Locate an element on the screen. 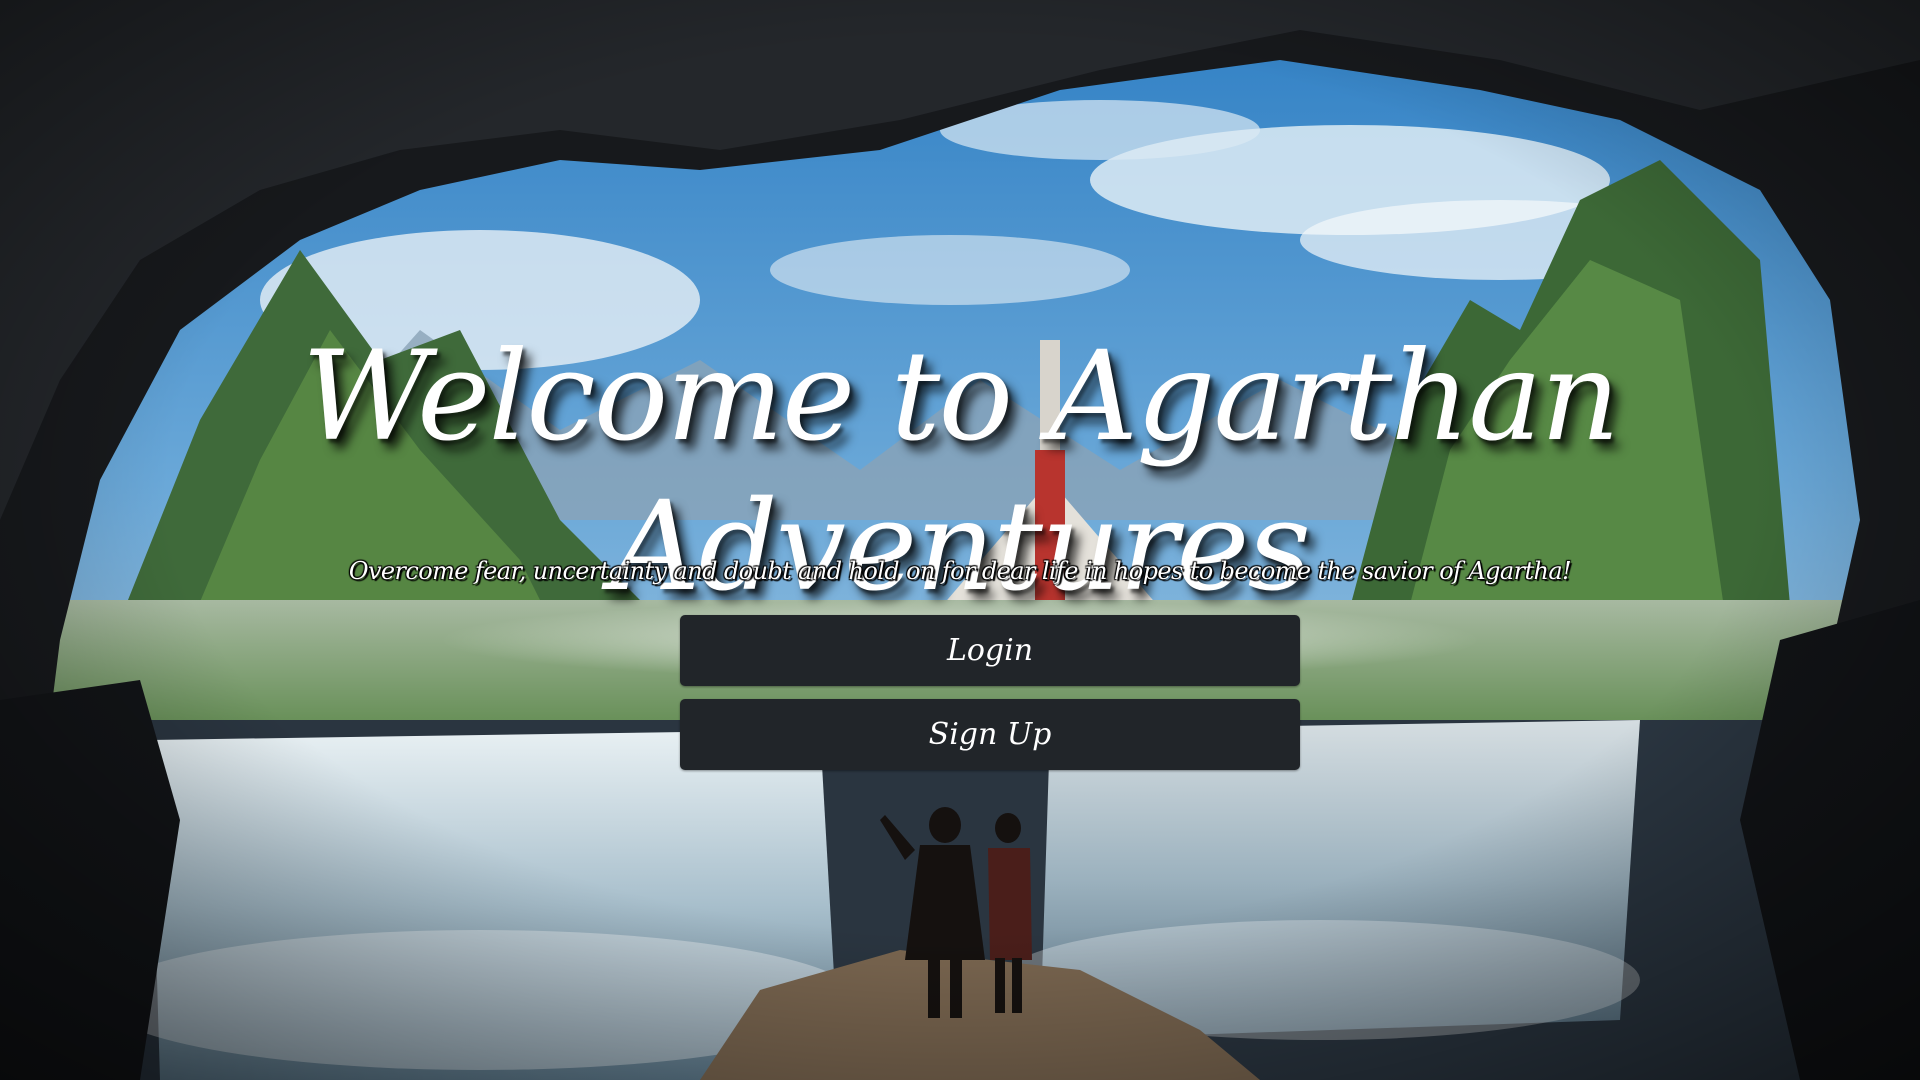 The image size is (1920, 1080). login-button: Login is located at coordinates (990, 650).